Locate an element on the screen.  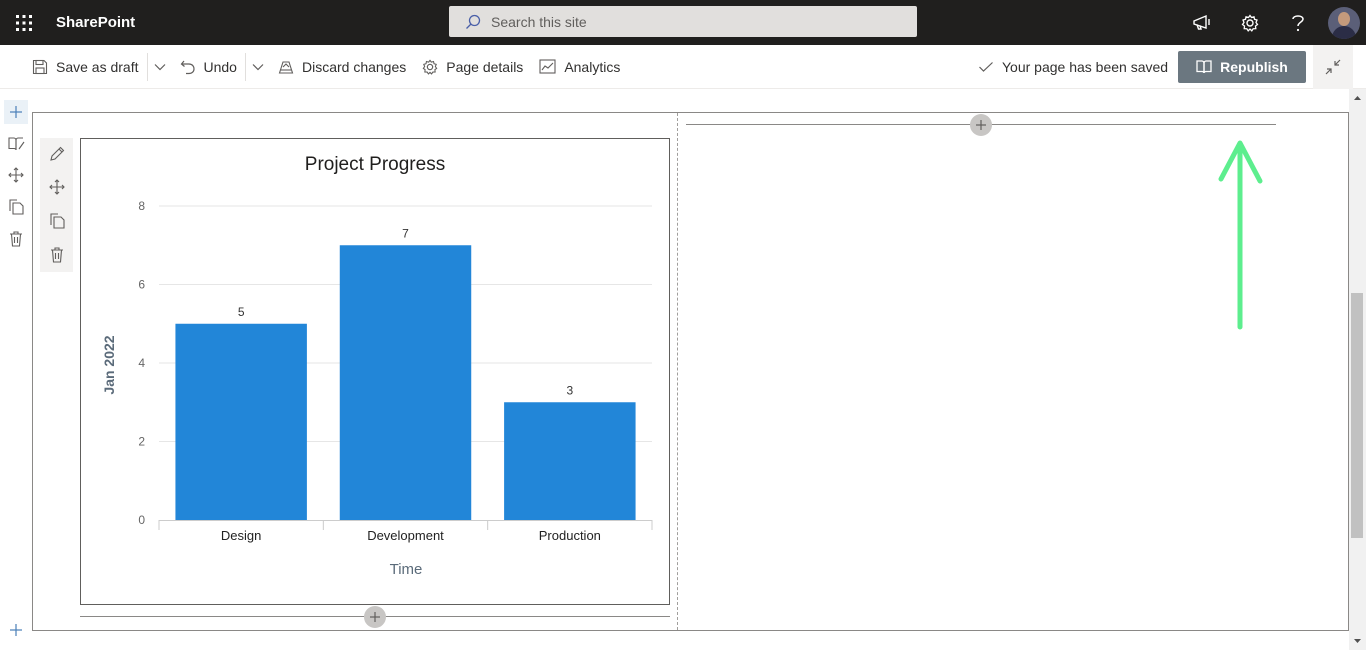
undo-label: Undo is located at coordinates (220, 66).